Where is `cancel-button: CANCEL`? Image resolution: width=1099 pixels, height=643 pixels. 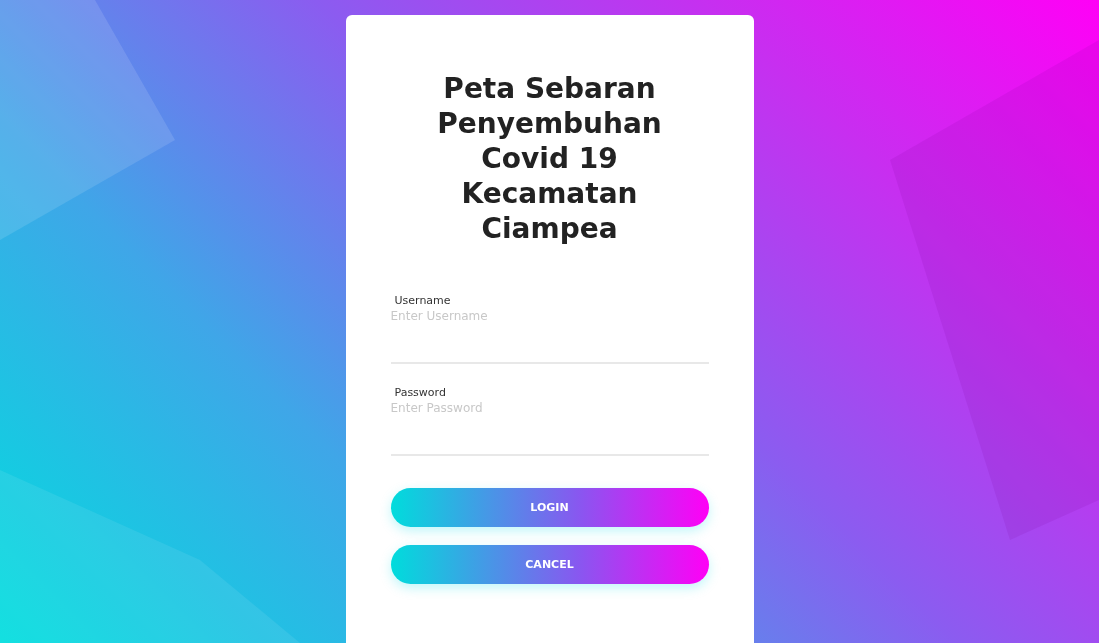
cancel-button: CANCEL is located at coordinates (549, 564).